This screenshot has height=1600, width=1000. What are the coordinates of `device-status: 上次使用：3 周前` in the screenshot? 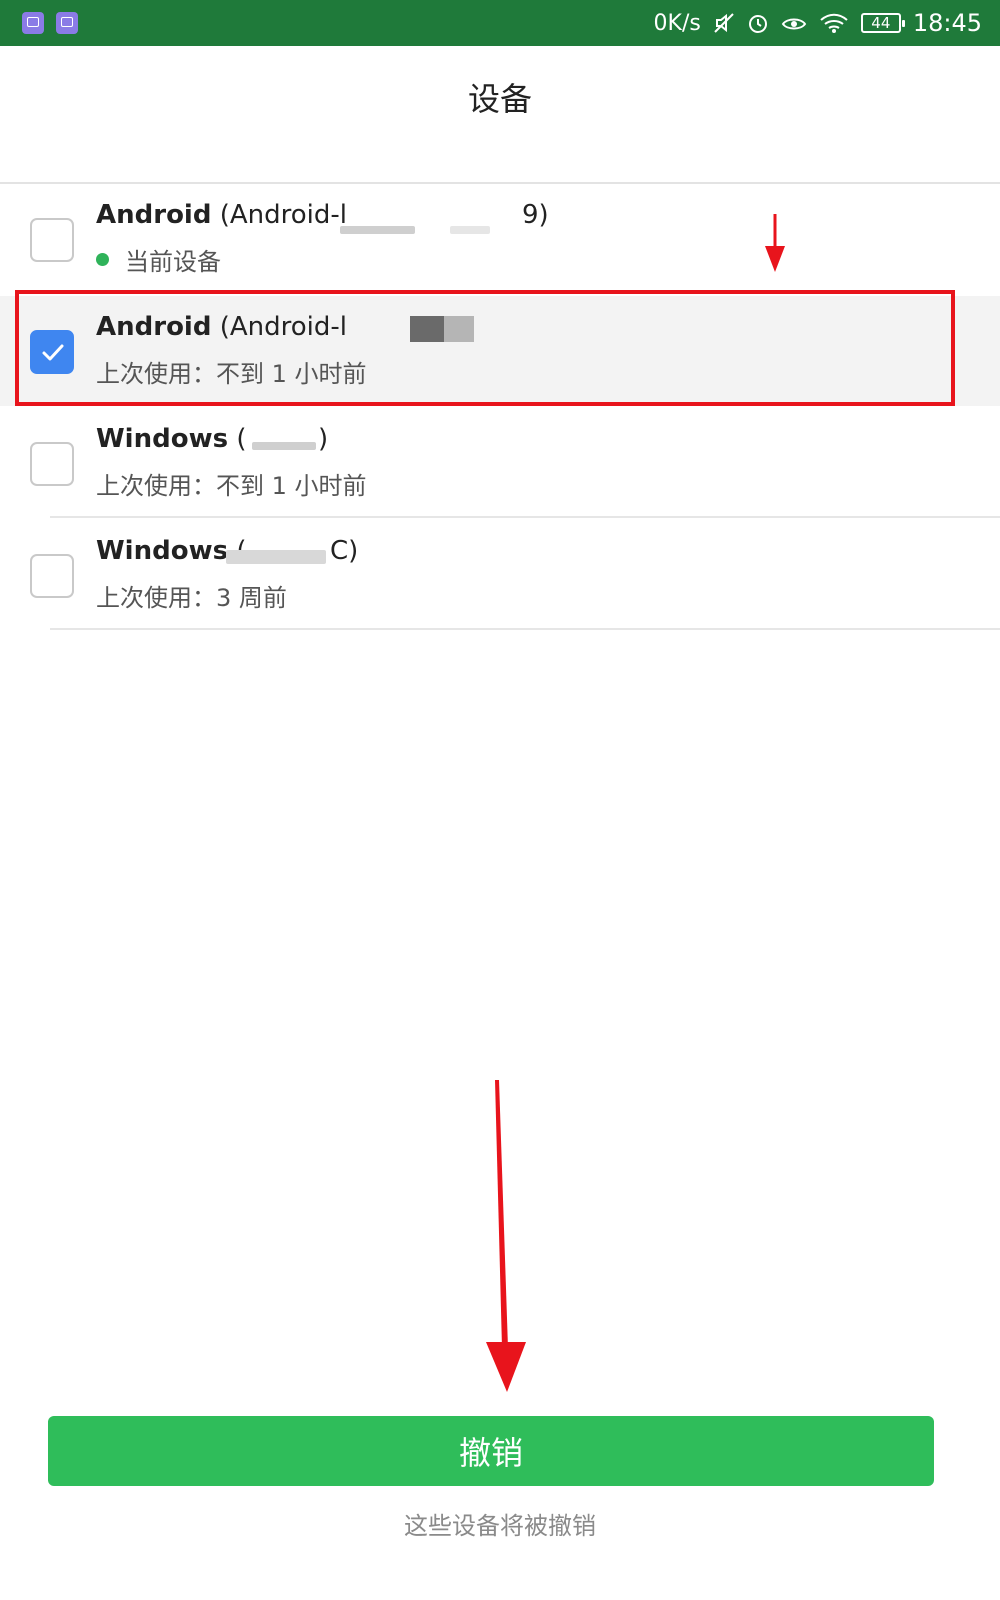 It's located at (191, 598).